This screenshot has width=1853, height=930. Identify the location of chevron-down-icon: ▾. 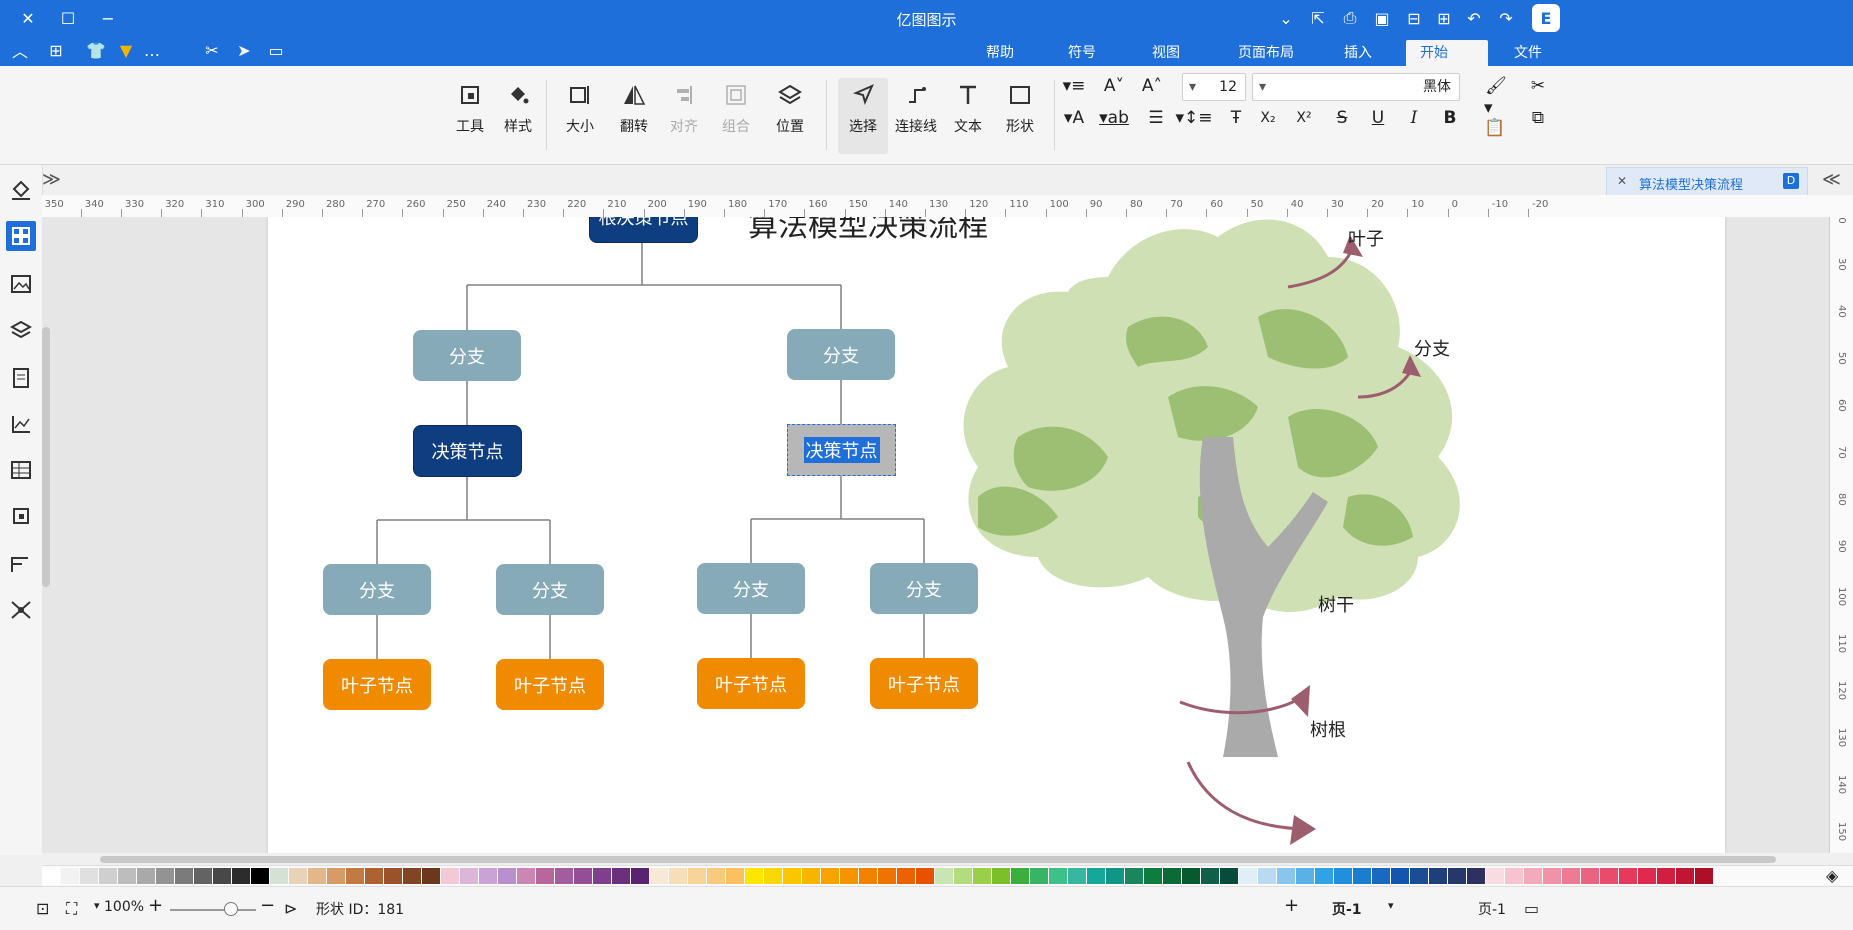
(1262, 87).